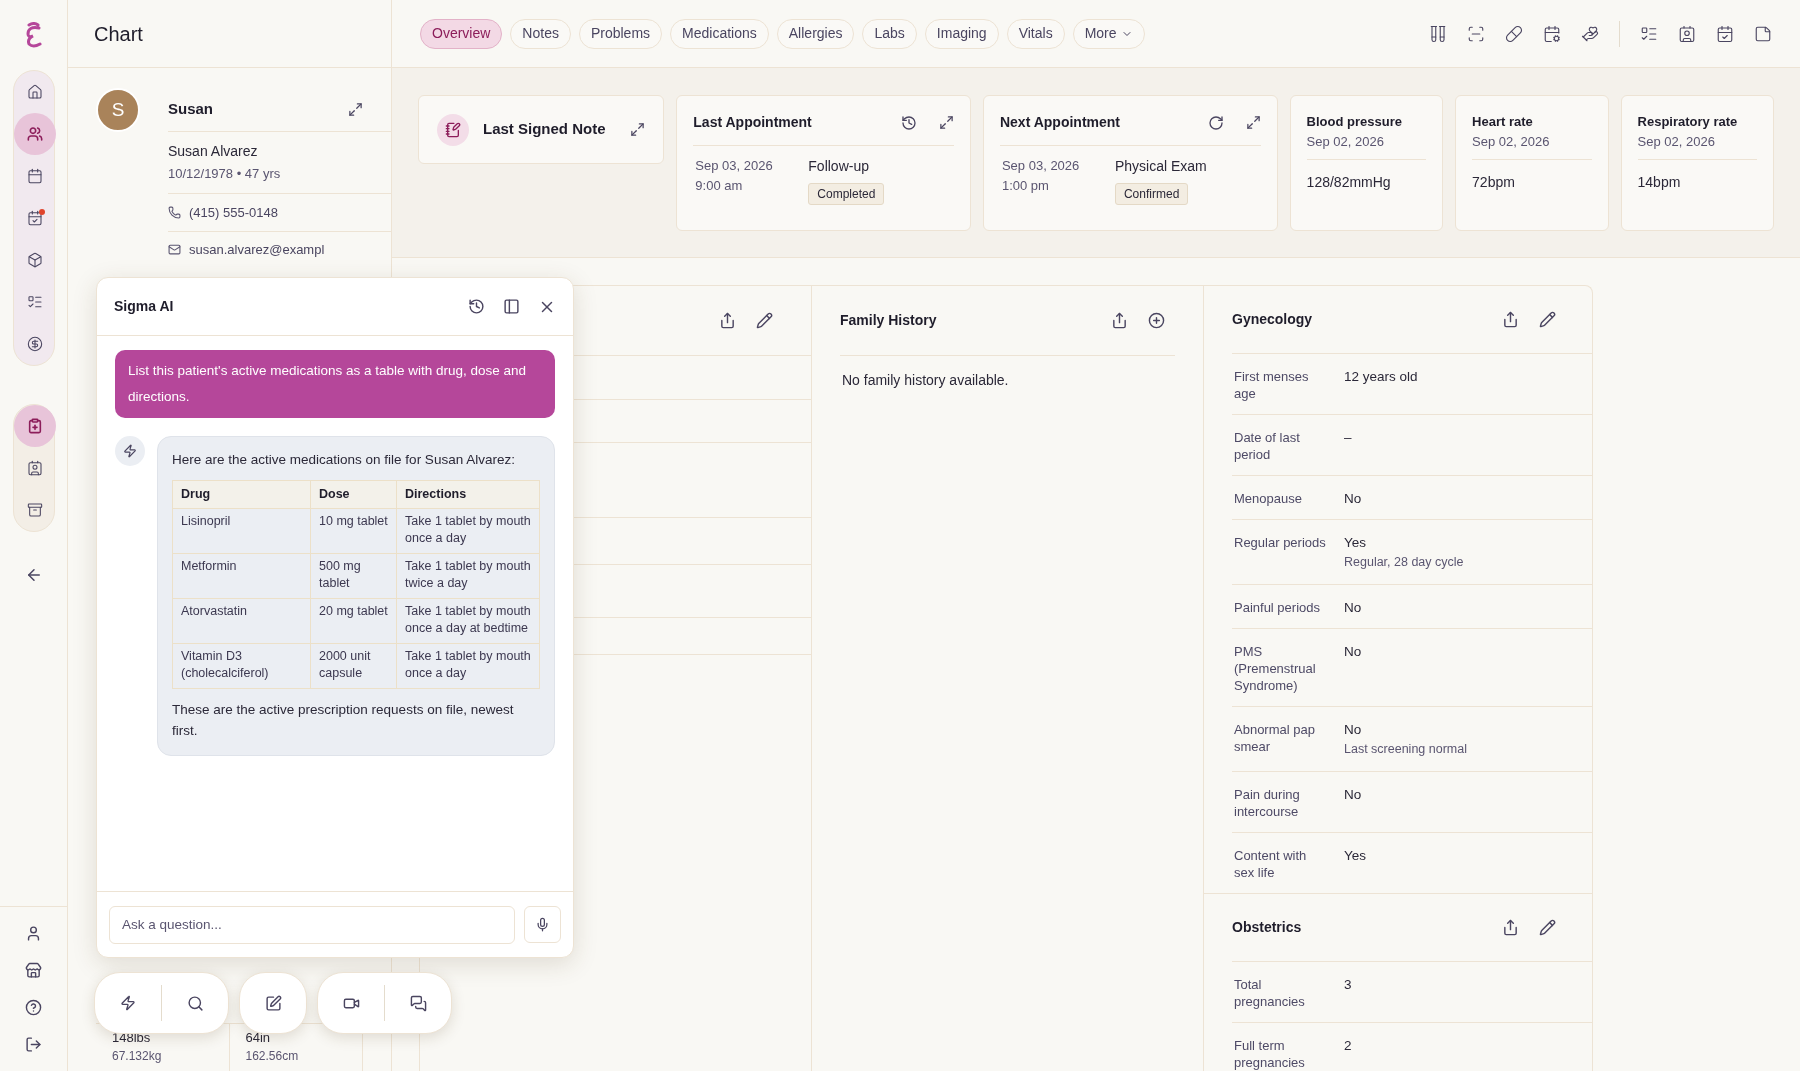  I want to click on tab: Imaging, so click(961, 33).